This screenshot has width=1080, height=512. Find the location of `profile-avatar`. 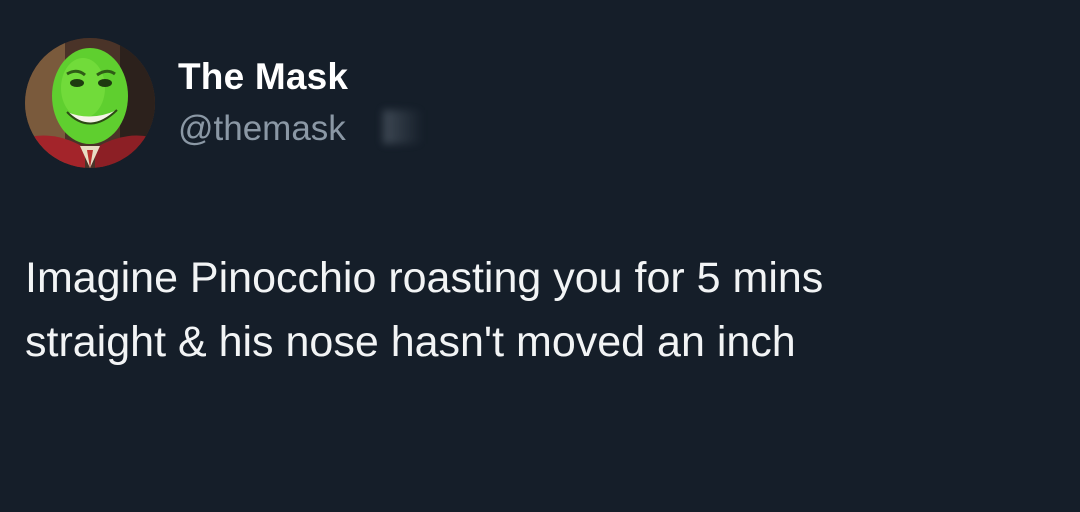

profile-avatar is located at coordinates (90, 103).